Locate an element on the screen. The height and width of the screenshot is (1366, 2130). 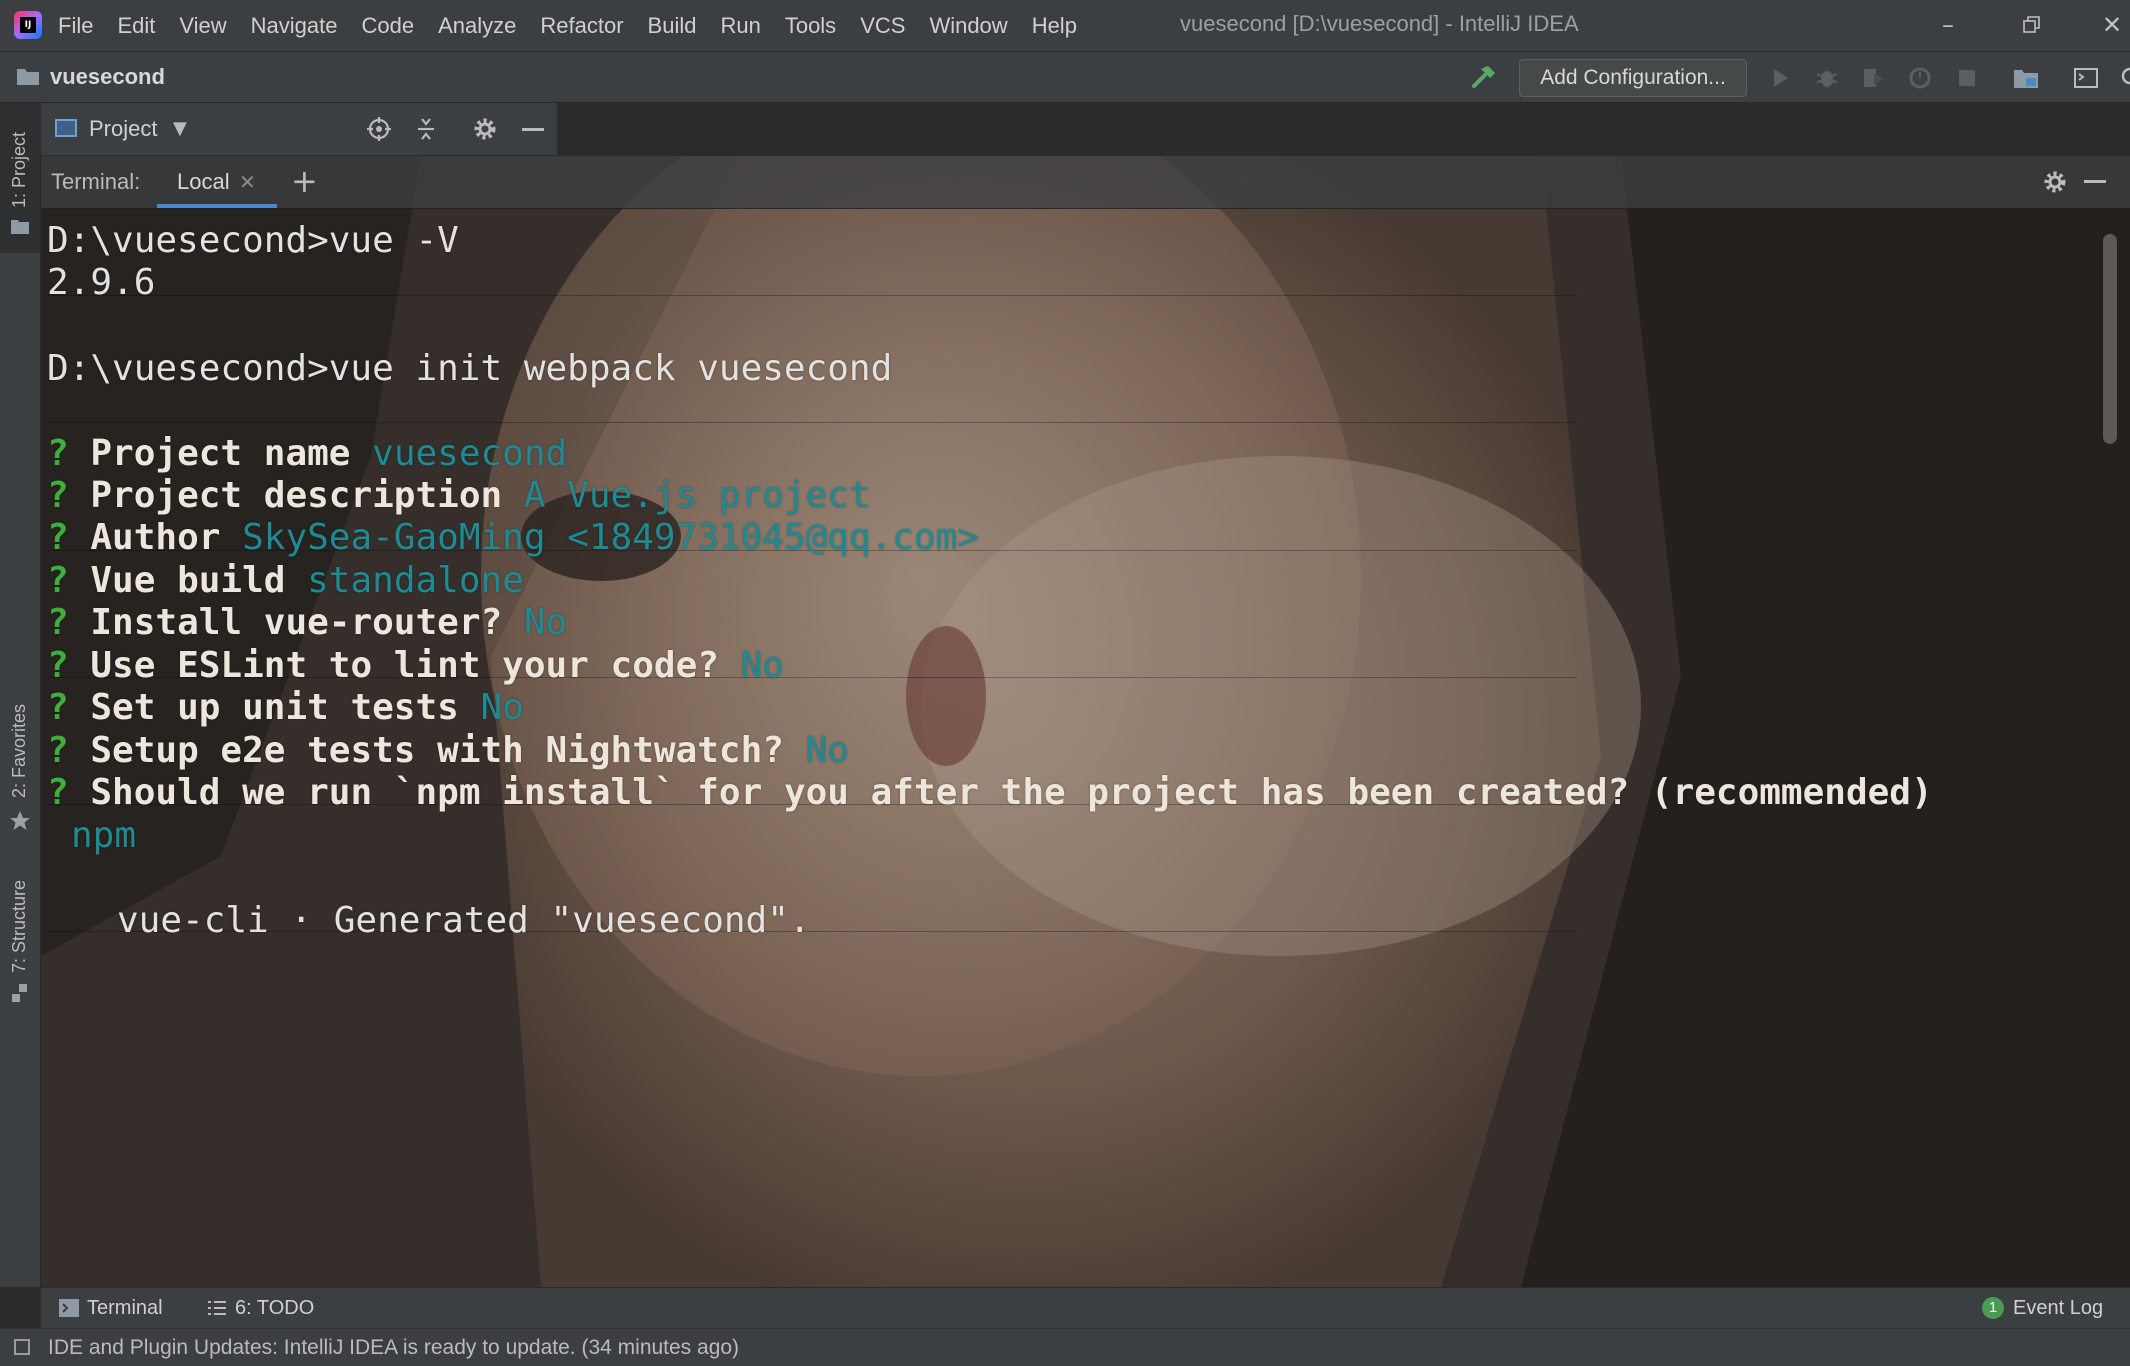
menu-window: Window is located at coordinates (968, 26).